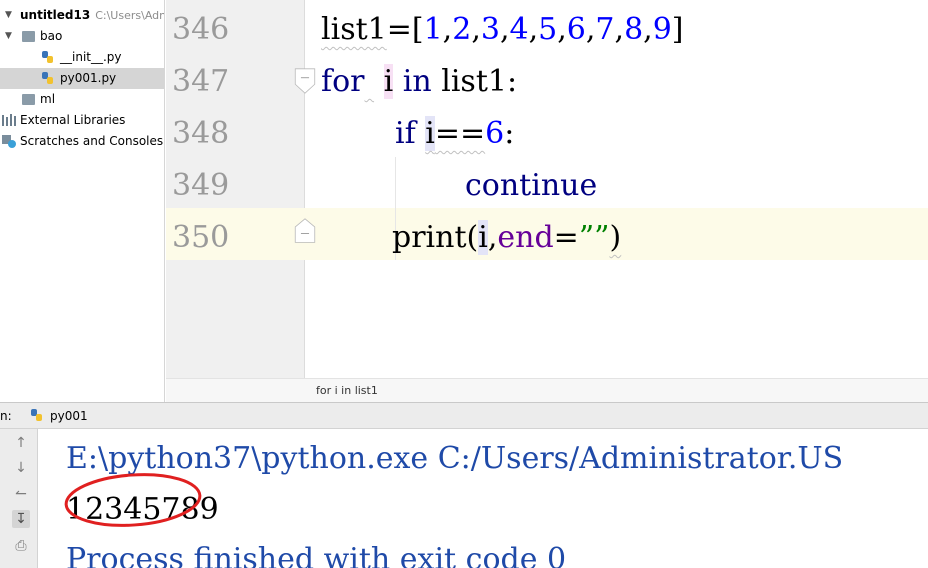  What do you see at coordinates (201, 81) in the screenshot?
I see `line-number: 347` at bounding box center [201, 81].